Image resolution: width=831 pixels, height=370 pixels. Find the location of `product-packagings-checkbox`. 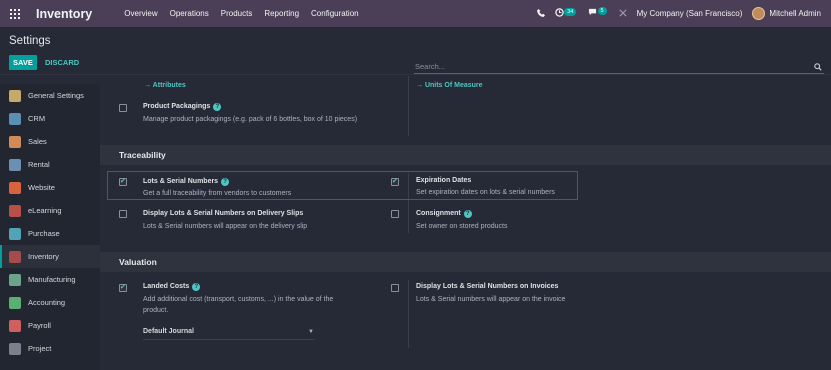

product-packagings-checkbox is located at coordinates (123, 108).